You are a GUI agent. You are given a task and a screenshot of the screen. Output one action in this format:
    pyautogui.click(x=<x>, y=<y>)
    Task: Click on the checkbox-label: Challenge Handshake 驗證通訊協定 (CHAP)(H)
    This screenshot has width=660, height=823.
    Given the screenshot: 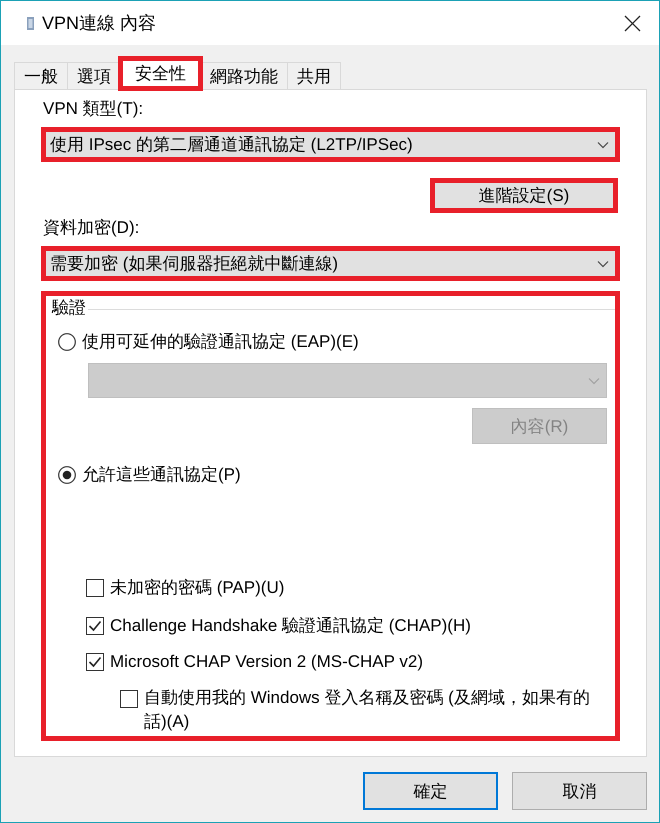 What is the action you would take?
    pyautogui.click(x=290, y=626)
    